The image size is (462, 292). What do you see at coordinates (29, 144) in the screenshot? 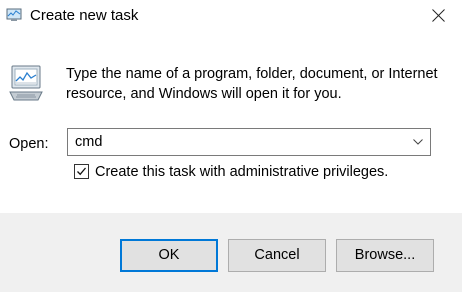
I see `open-label: Open:` at bounding box center [29, 144].